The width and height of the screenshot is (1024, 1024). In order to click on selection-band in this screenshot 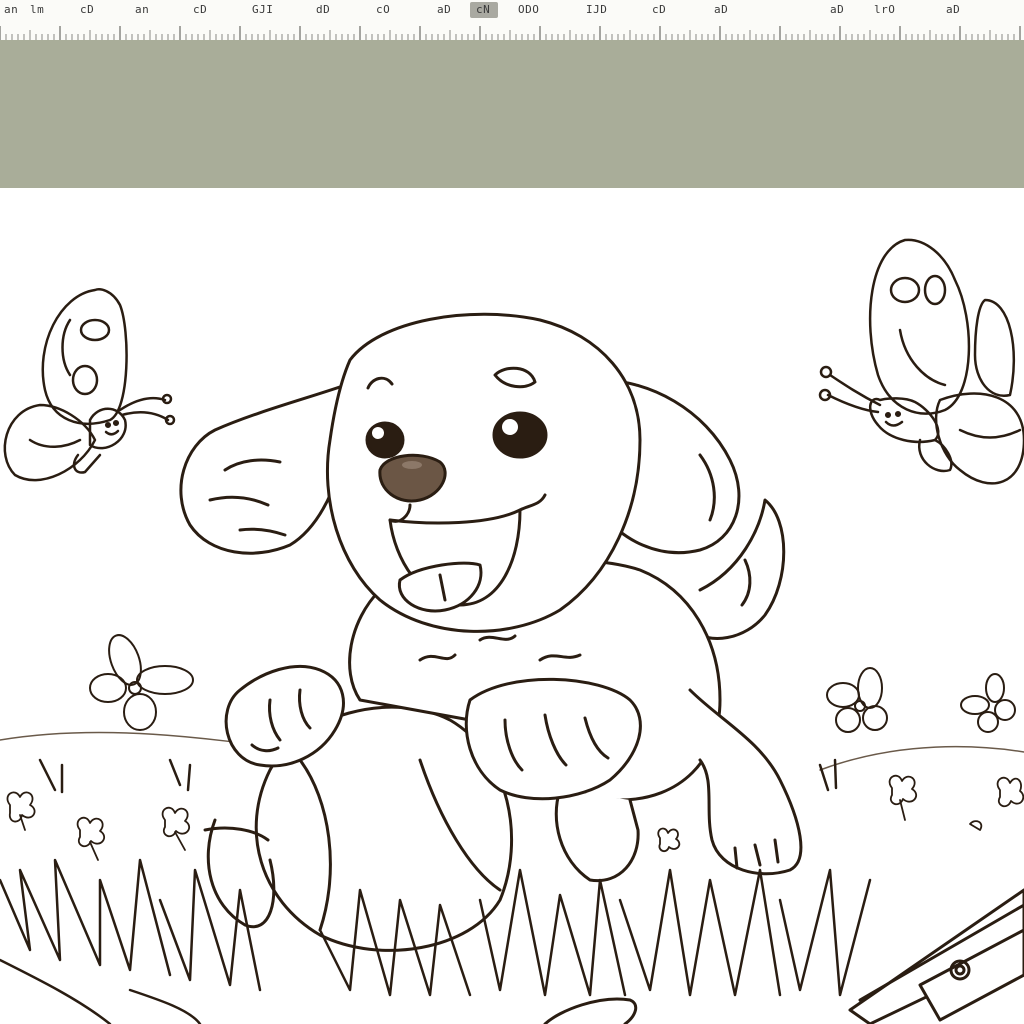, I will do `click(512, 114)`.